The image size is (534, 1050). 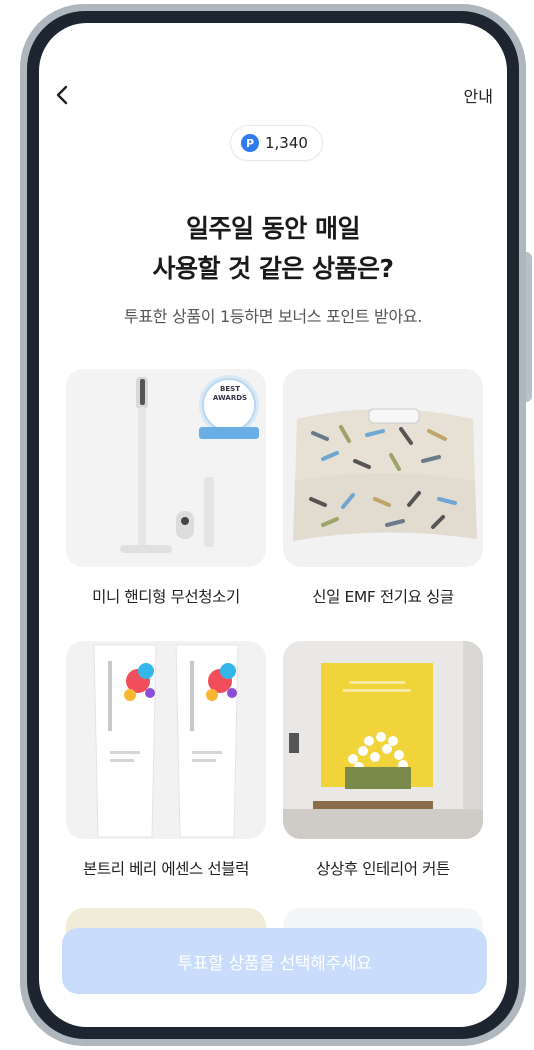 I want to click on product-card-vacuum: BEST AWARDS 미니 핸디형 무선청소기, so click(x=166, y=488).